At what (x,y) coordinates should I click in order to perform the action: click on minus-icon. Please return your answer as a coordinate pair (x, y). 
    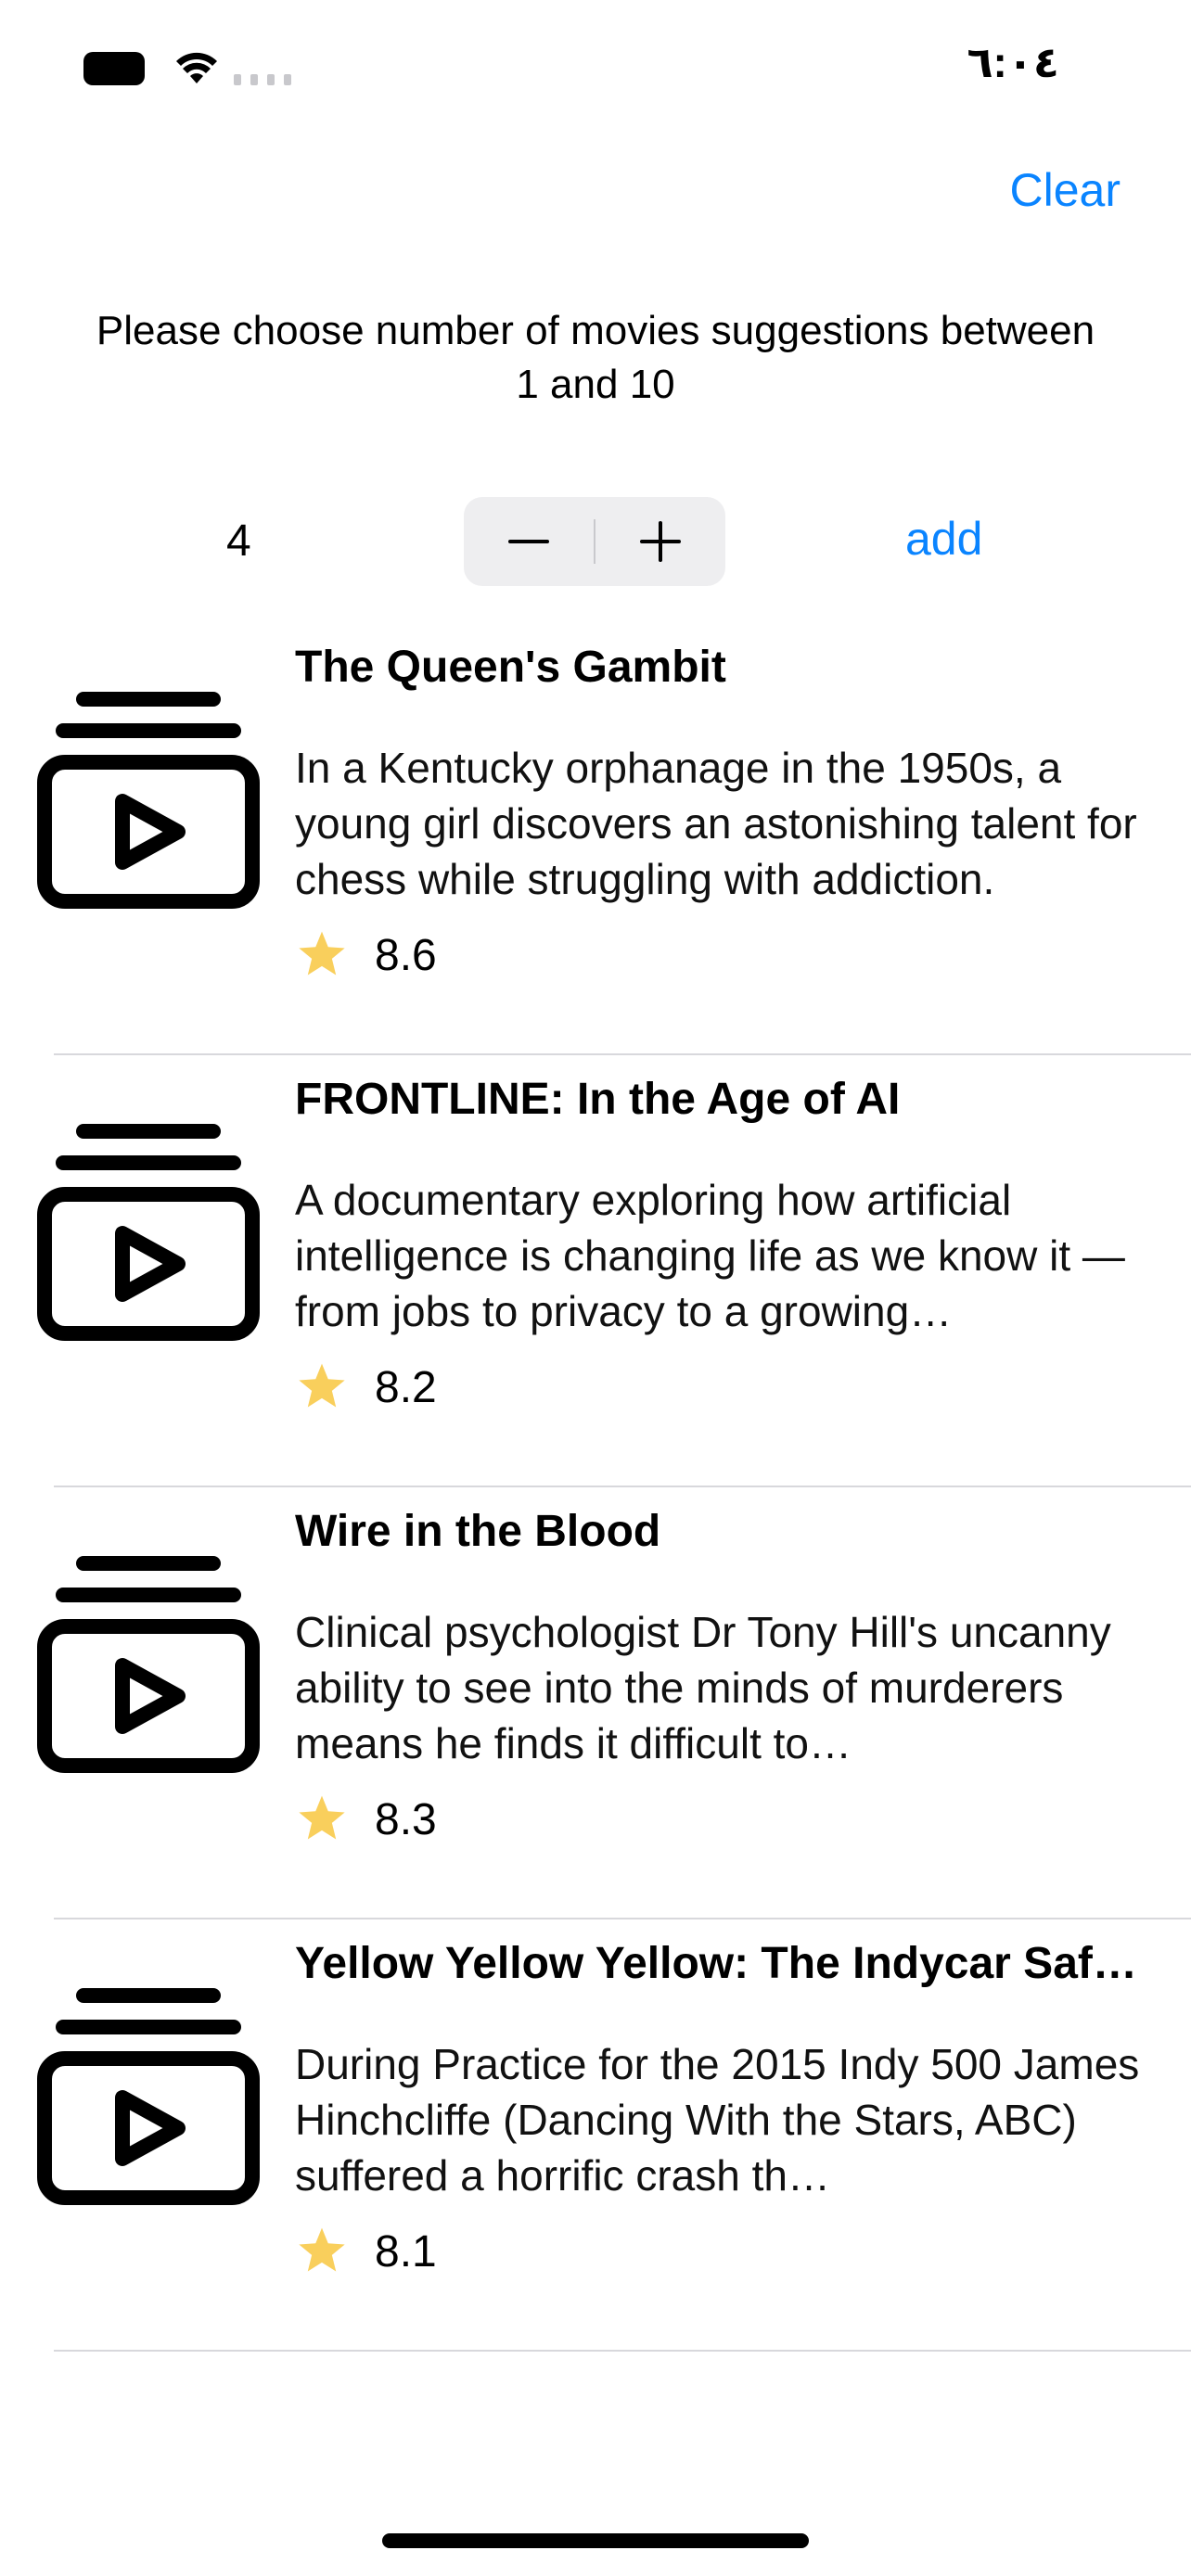
    Looking at the image, I should click on (528, 541).